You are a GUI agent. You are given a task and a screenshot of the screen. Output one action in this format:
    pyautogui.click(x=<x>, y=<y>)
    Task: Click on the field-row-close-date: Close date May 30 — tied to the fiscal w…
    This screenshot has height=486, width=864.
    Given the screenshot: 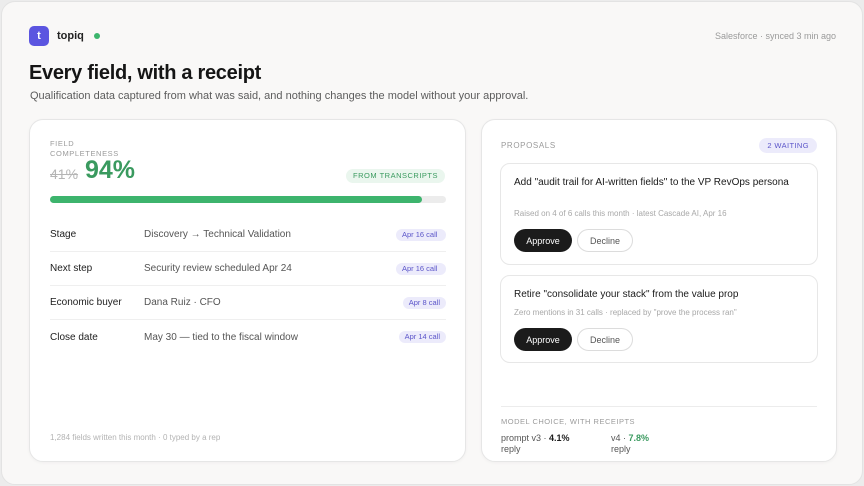 What is the action you would take?
    pyautogui.click(x=248, y=337)
    